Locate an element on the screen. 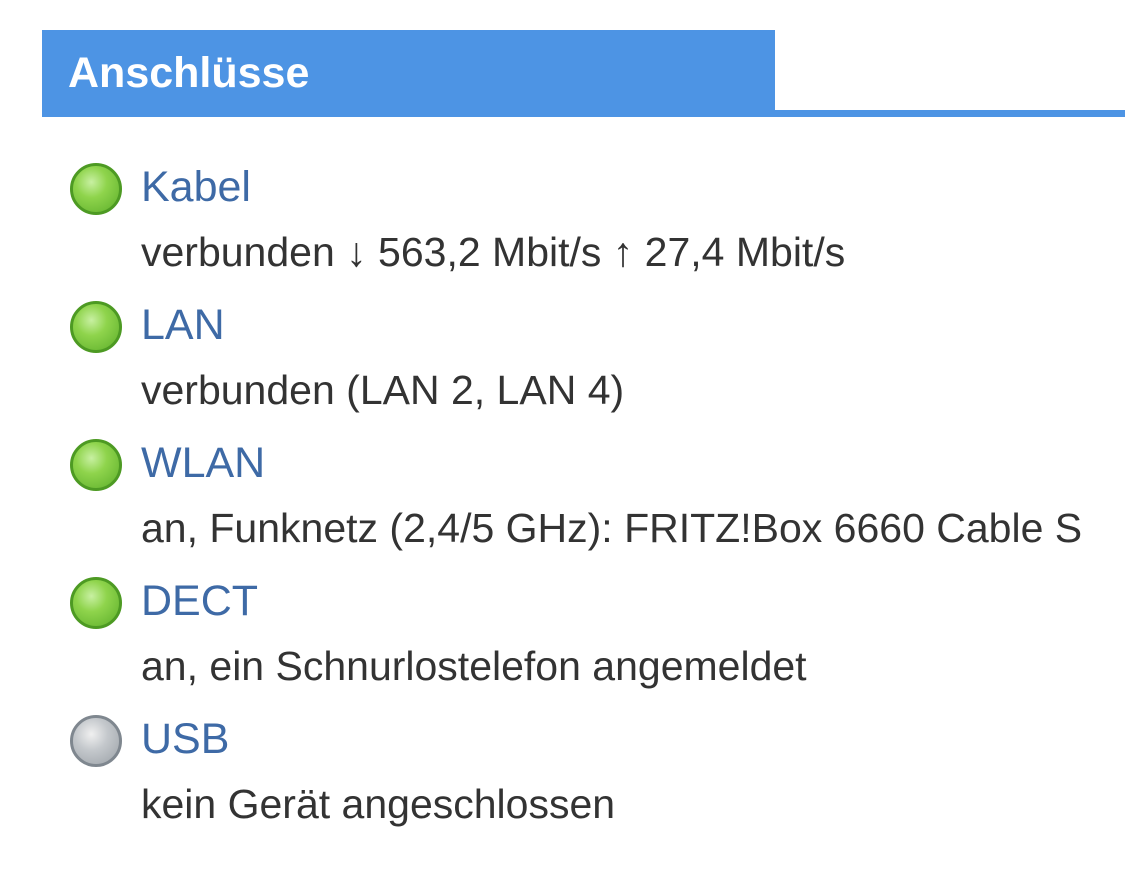 Image resolution: width=1125 pixels, height=871 pixels. connection-status-lan: verbunden (LAN 2, LAN 4) is located at coordinates (383, 390).